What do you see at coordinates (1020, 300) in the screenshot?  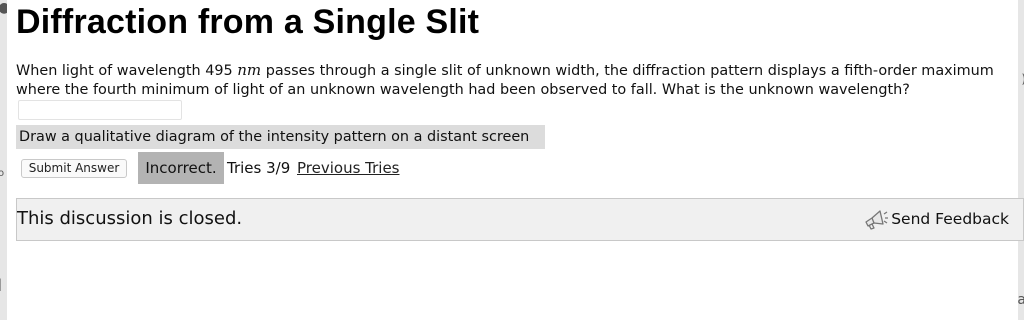 I see `edge-fragment-bottom: a` at bounding box center [1020, 300].